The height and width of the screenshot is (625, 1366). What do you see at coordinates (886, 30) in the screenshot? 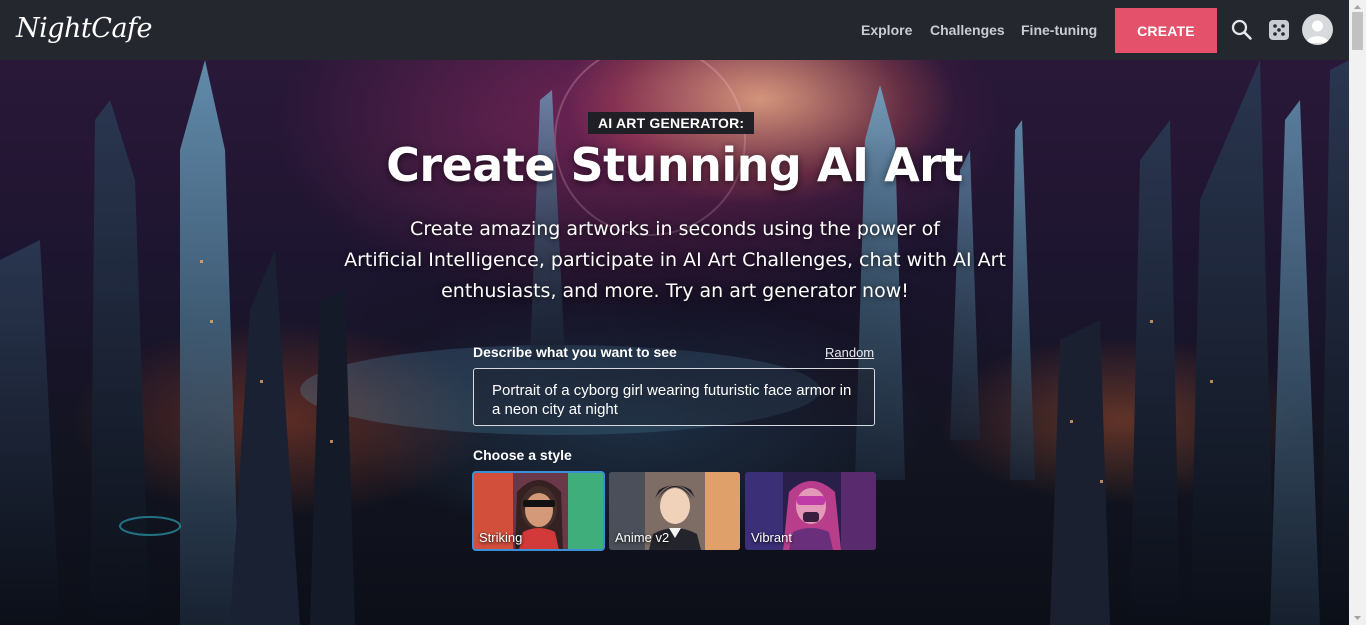
I see `nav-explore: Explore` at bounding box center [886, 30].